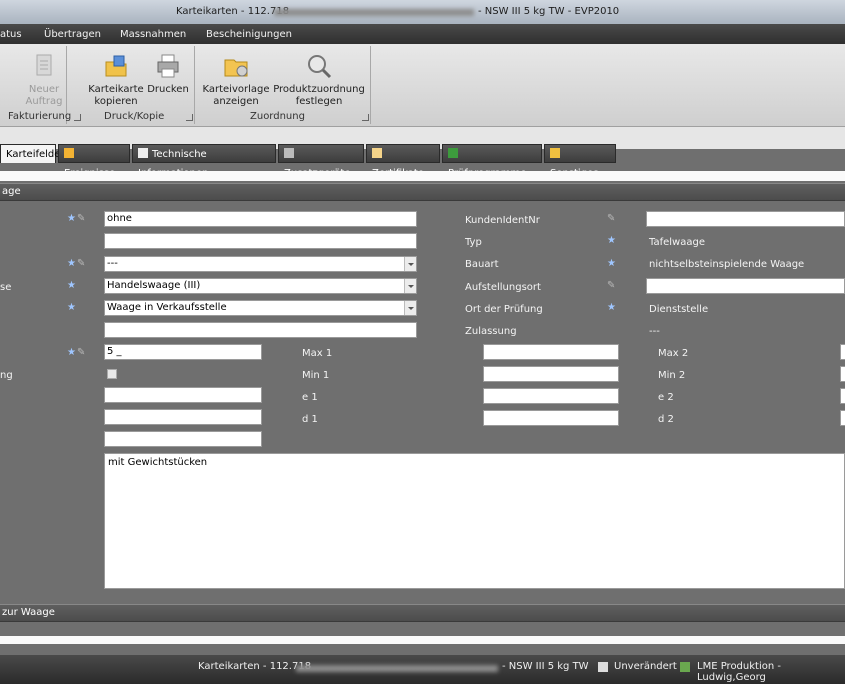 Image resolution: width=845 pixels, height=684 pixels. What do you see at coordinates (422, 640) in the screenshot?
I see `section-content-strip` at bounding box center [422, 640].